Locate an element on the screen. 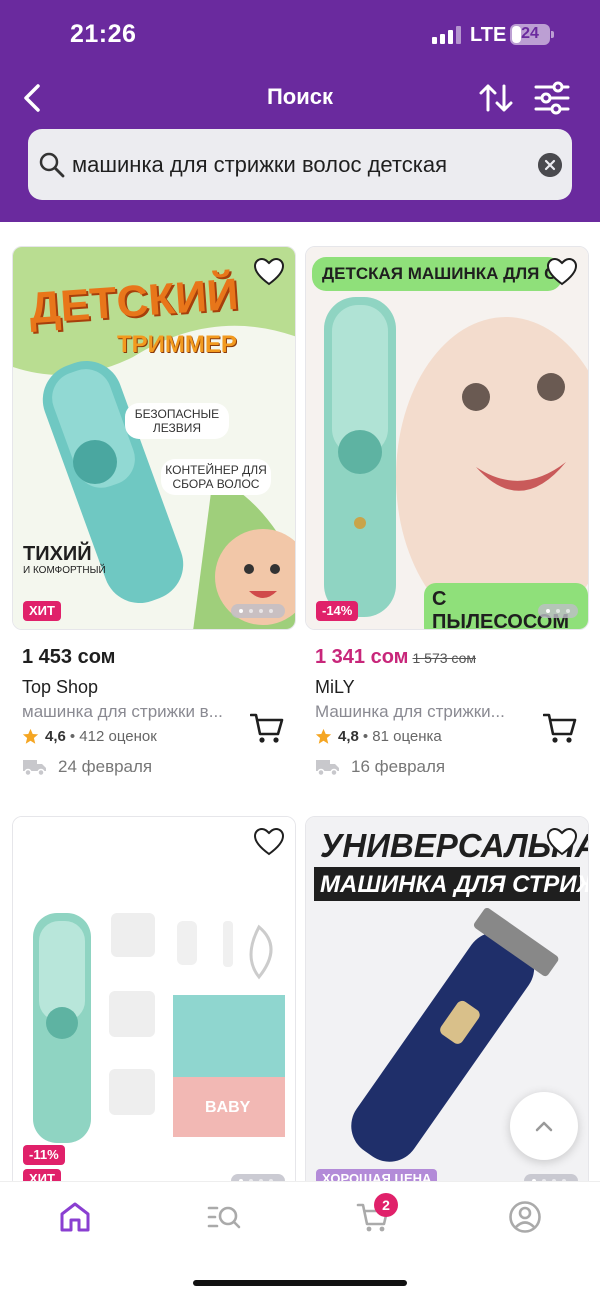 Image resolution: width=600 pixels, height=1297 pixels. discount-badge: -11% is located at coordinates (44, 1155).